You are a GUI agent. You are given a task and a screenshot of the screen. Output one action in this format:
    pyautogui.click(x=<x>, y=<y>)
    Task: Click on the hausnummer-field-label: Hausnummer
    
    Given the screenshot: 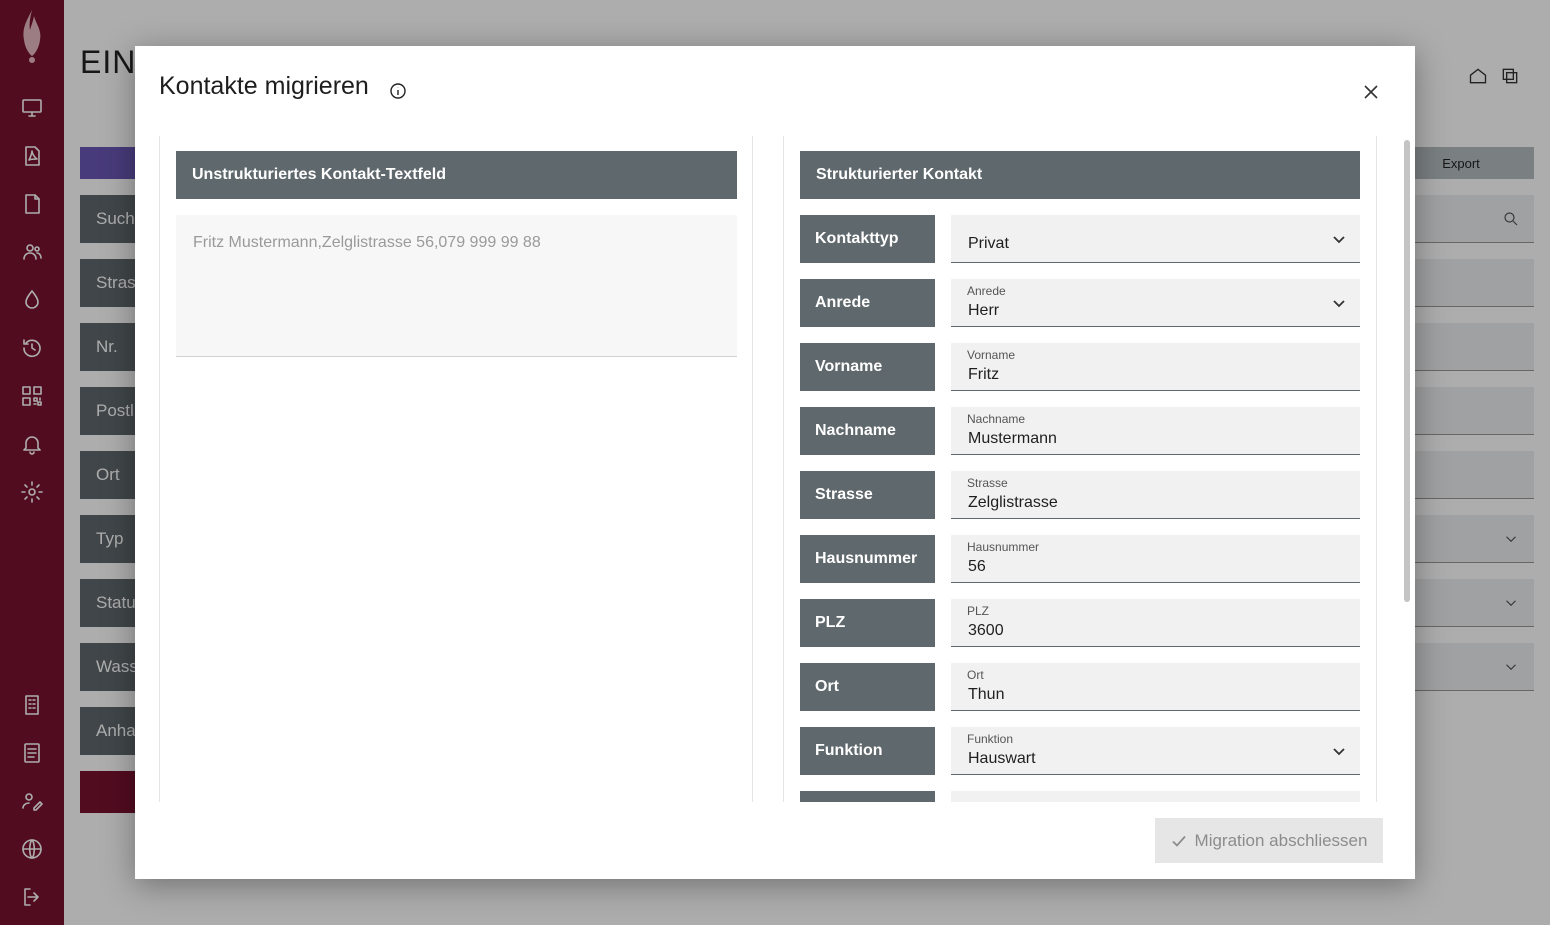 What is the action you would take?
    pyautogui.click(x=1003, y=547)
    